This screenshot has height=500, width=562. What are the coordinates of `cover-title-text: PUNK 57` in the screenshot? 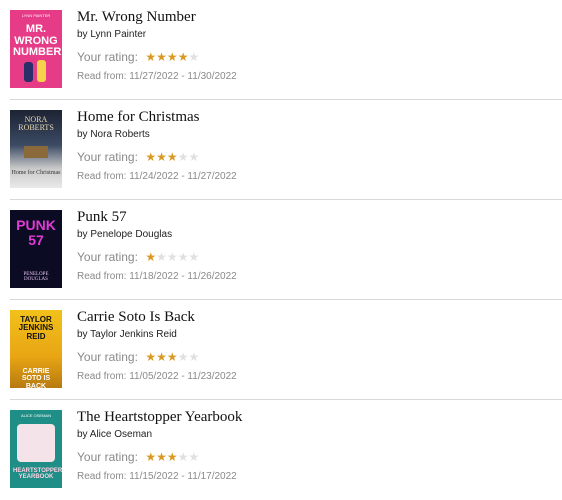 It's located at (36, 232).